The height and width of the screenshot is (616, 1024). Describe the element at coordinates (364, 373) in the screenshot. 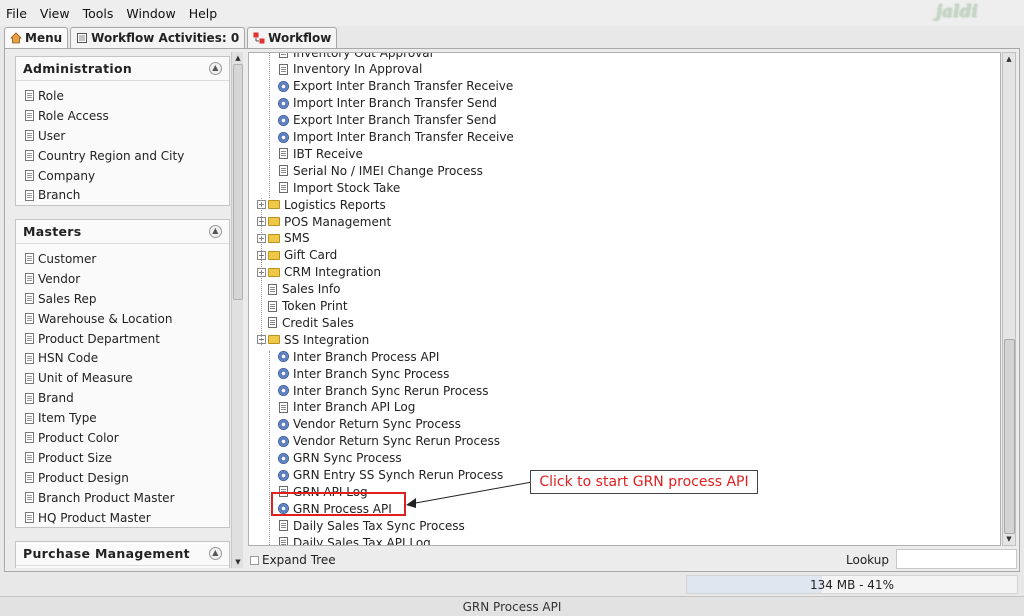

I see `tree-item: Inter Branch Sync Process` at that location.